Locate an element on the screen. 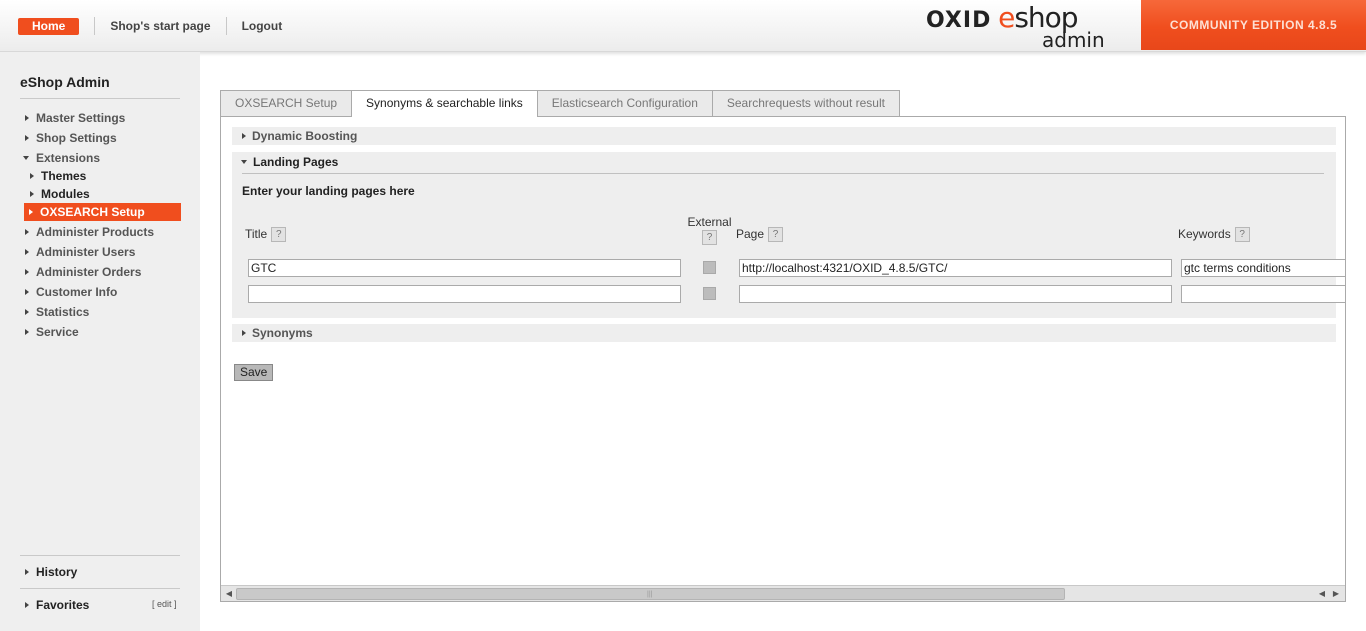 The width and height of the screenshot is (1366, 631). section-label: Landing Pages is located at coordinates (296, 162).